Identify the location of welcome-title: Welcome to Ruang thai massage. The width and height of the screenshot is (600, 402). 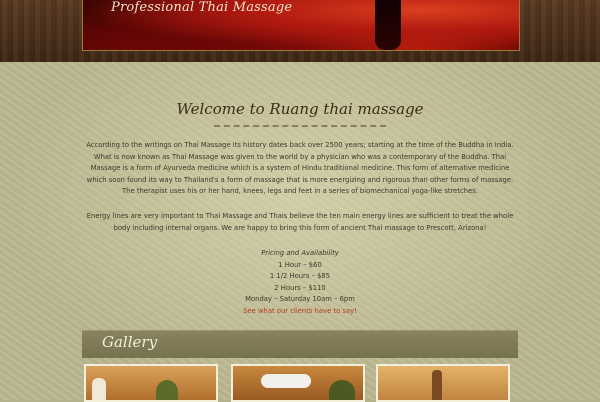
(300, 109).